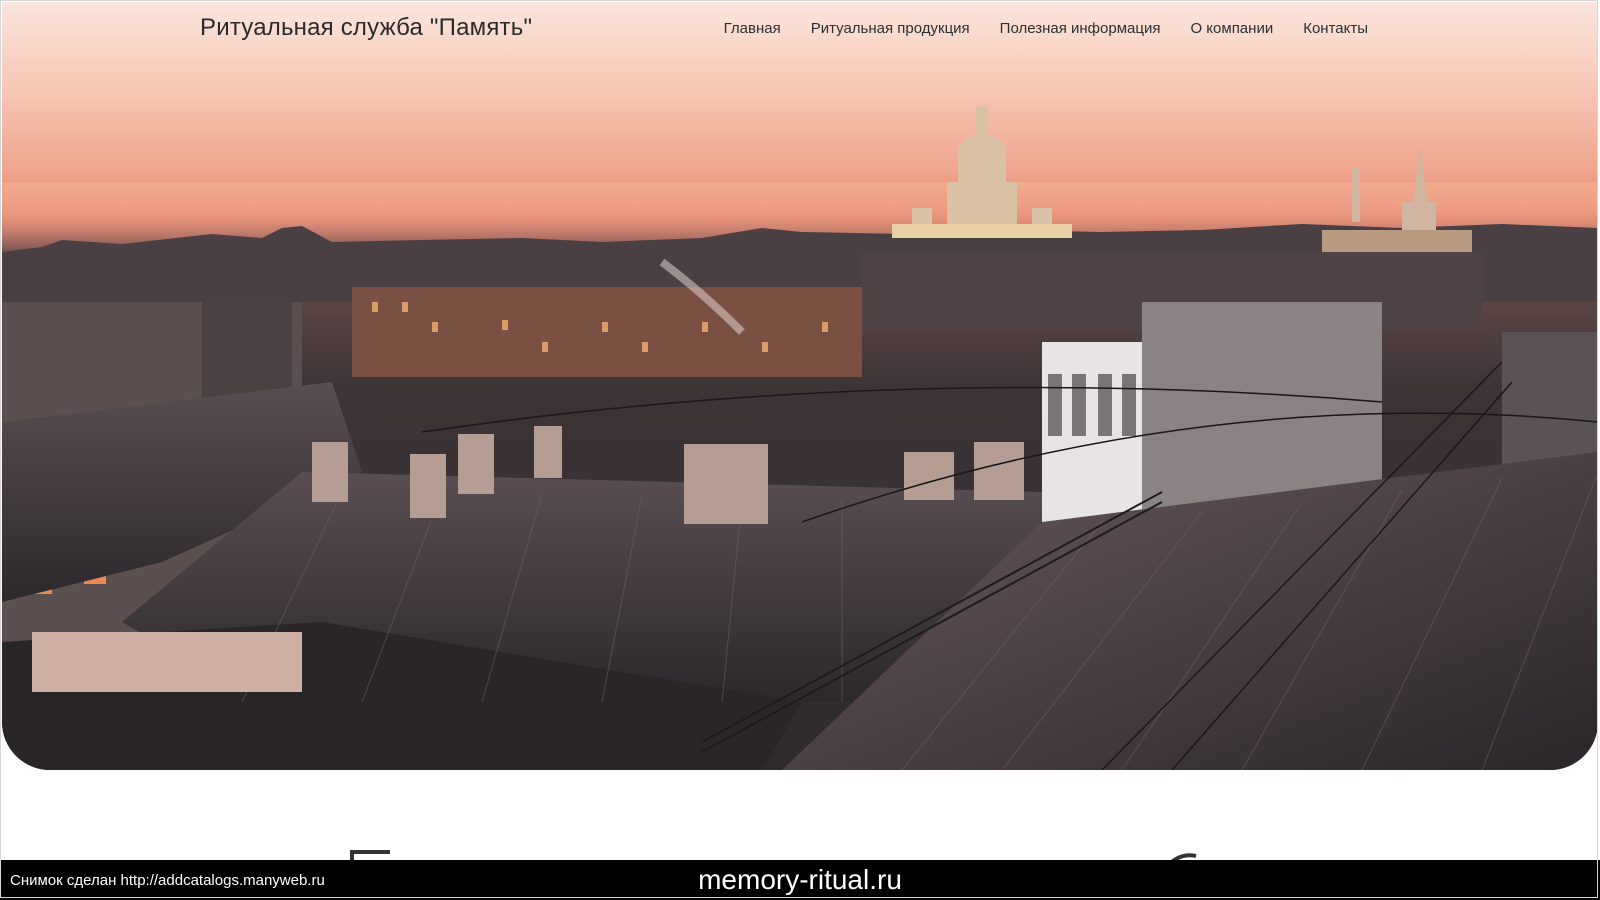 The width and height of the screenshot is (1600, 900). What do you see at coordinates (1231, 28) in the screenshot?
I see `nav-item-about: О компании` at bounding box center [1231, 28].